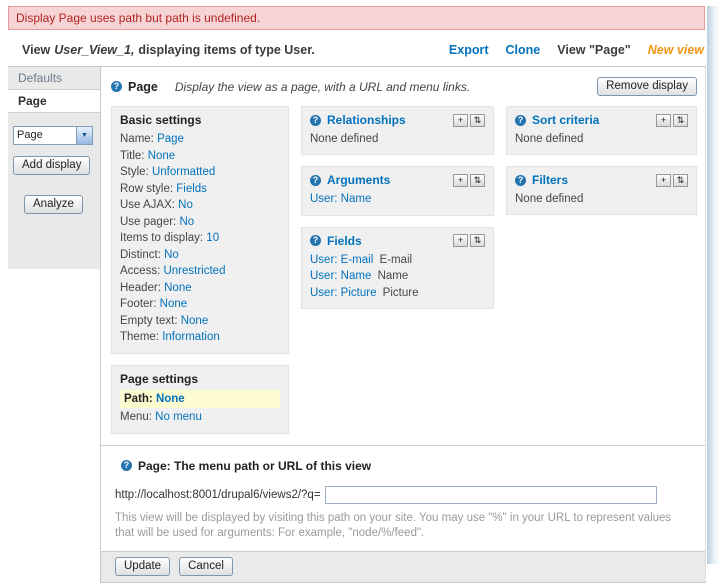 This screenshot has height=583, width=720. I want to click on field-admin-label: E-mail, so click(396, 259).